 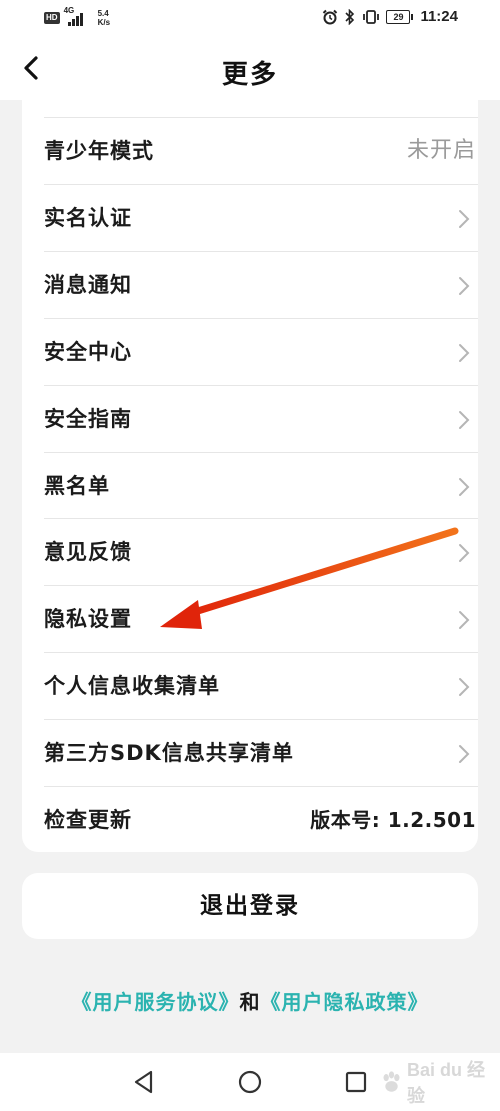 I want to click on clock: 11:24, so click(x=439, y=16).